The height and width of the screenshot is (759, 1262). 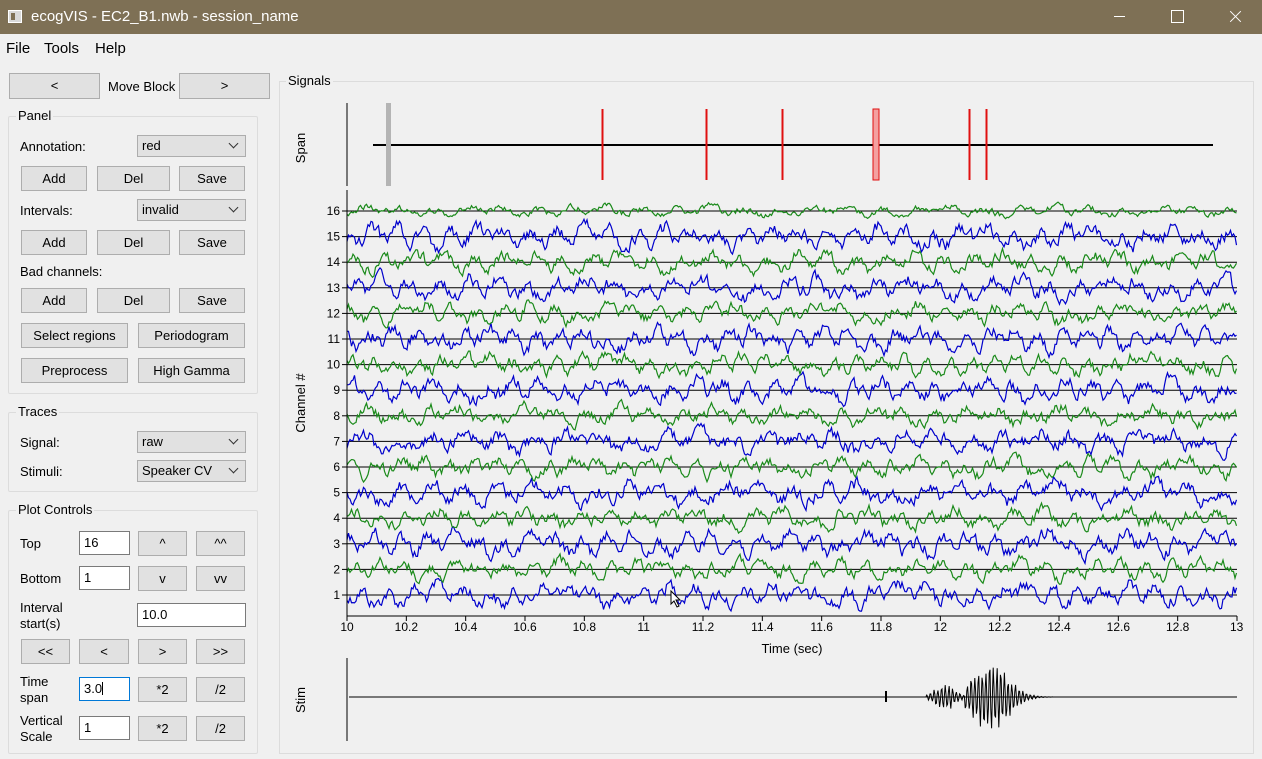 What do you see at coordinates (334, 288) in the screenshot?
I see `channel-tick-label: 13` at bounding box center [334, 288].